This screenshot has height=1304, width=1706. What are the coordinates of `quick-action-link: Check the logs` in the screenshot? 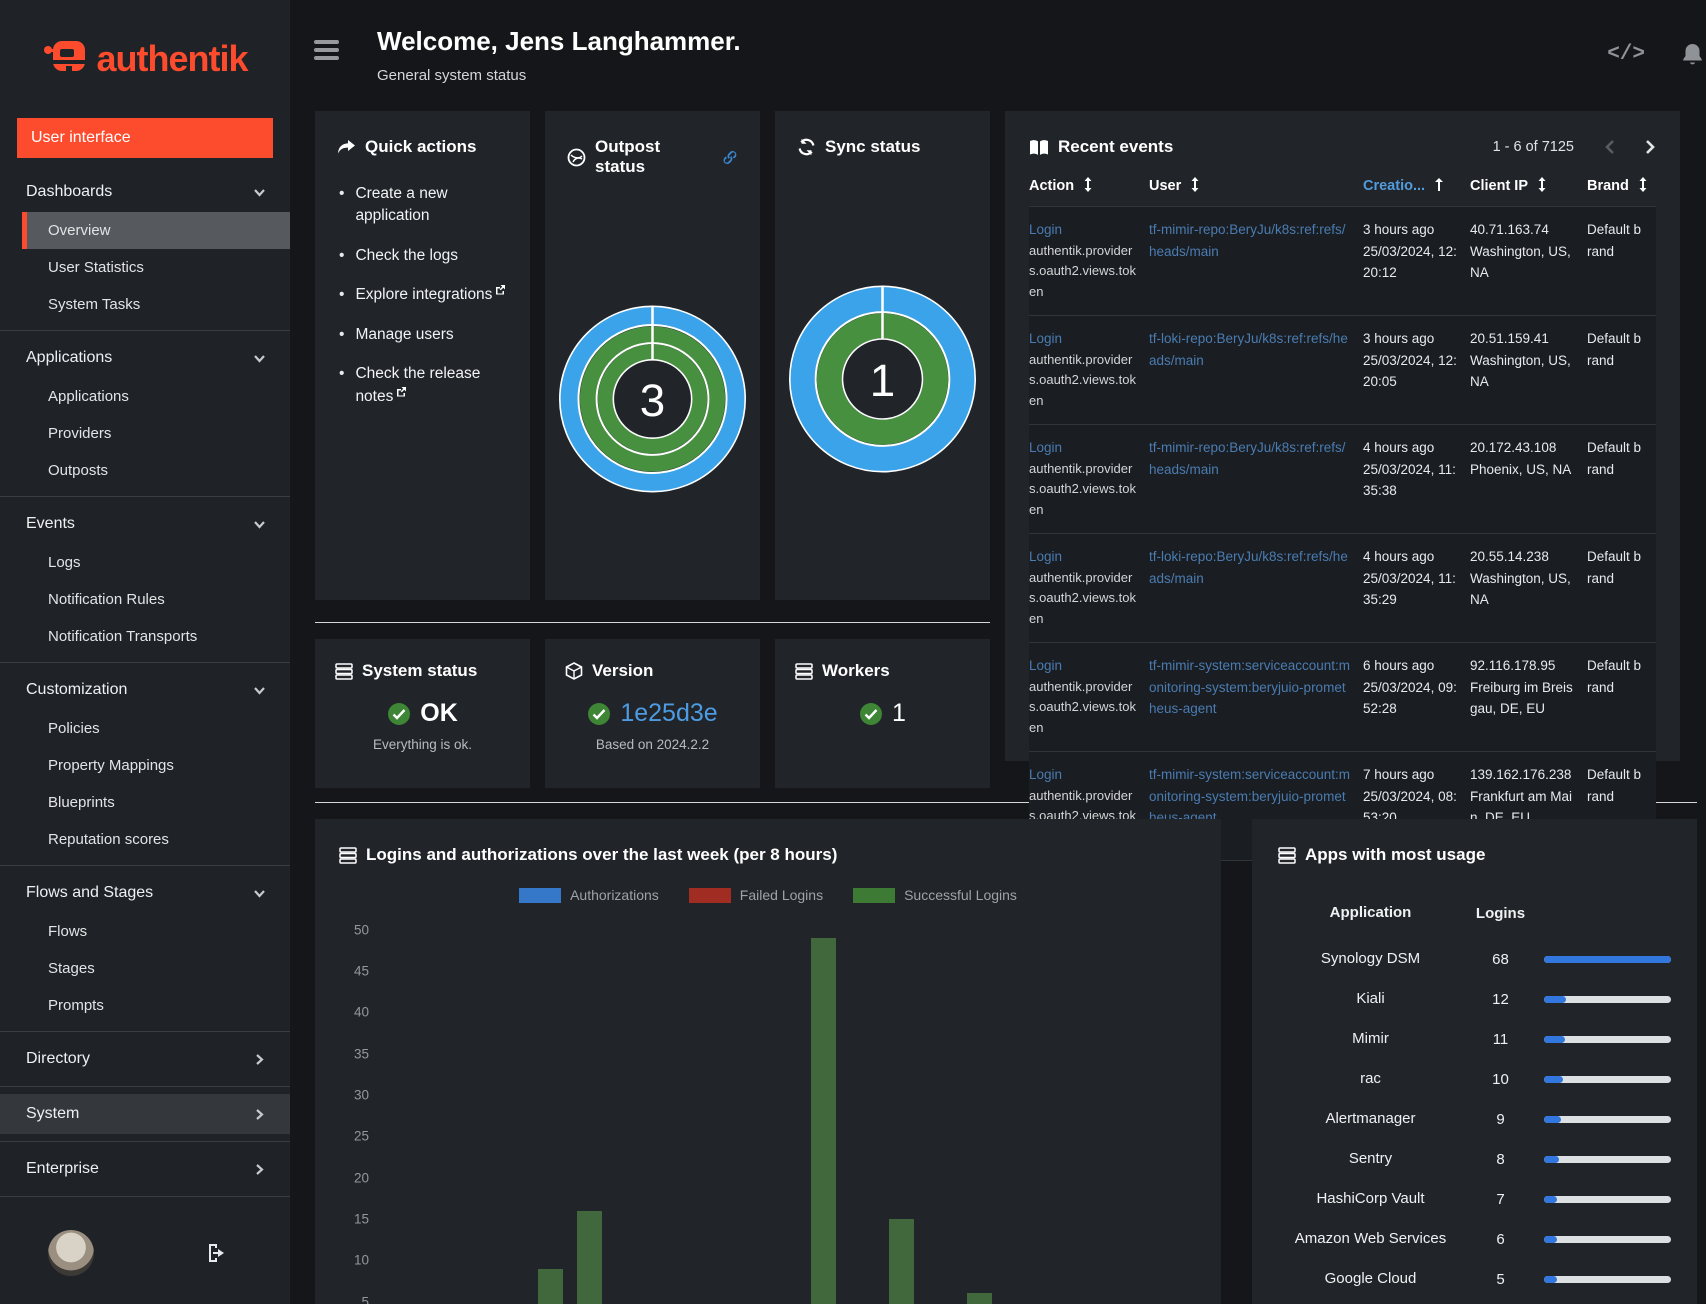 It's located at (424, 256).